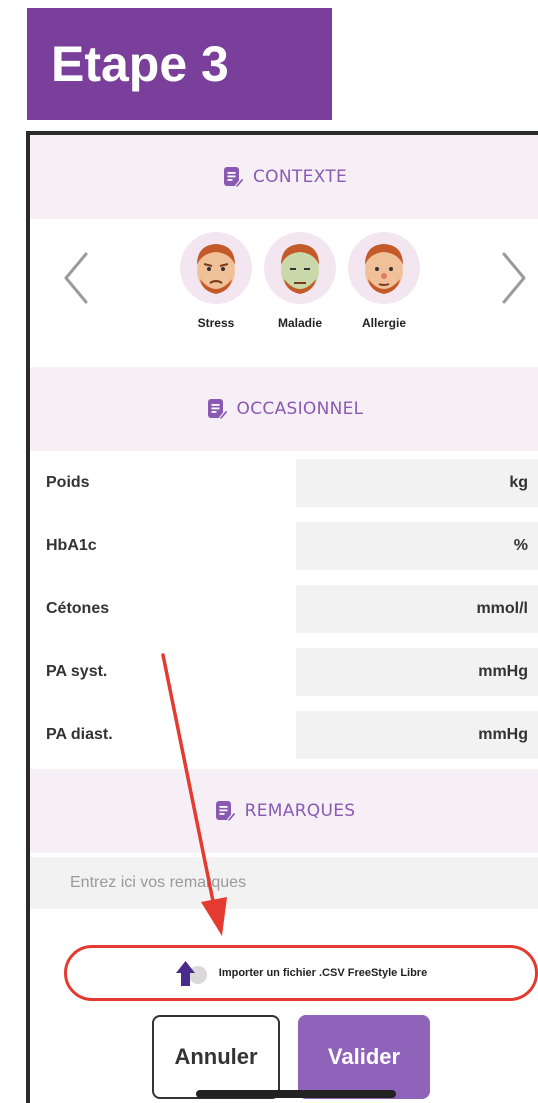  I want to click on systolic-pressure-field: mmHg, so click(417, 672).